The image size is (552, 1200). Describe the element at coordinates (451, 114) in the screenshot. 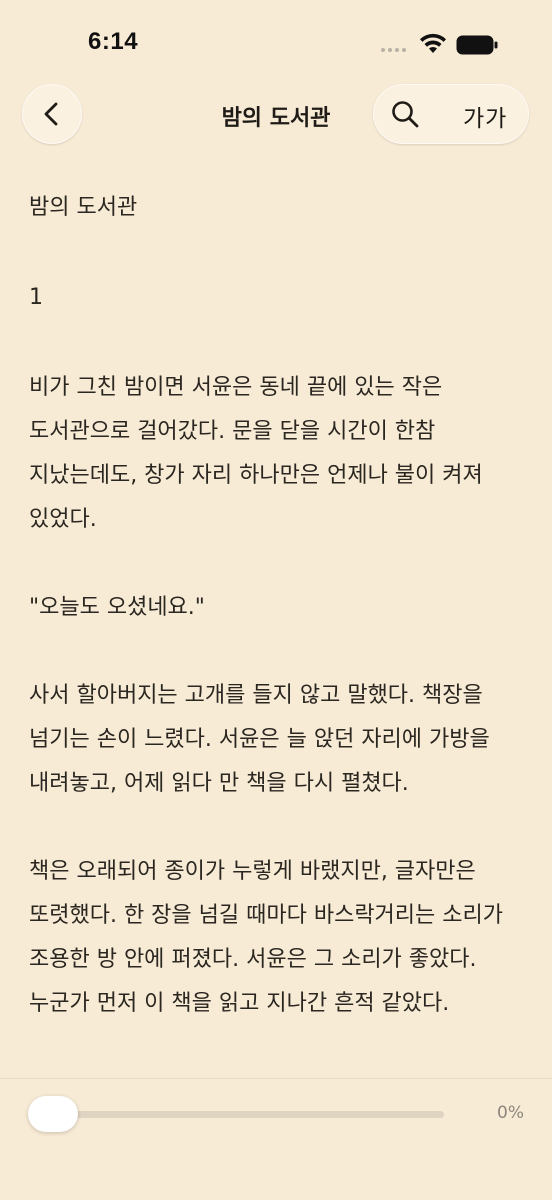

I see `toolbar-pill: 가가` at that location.